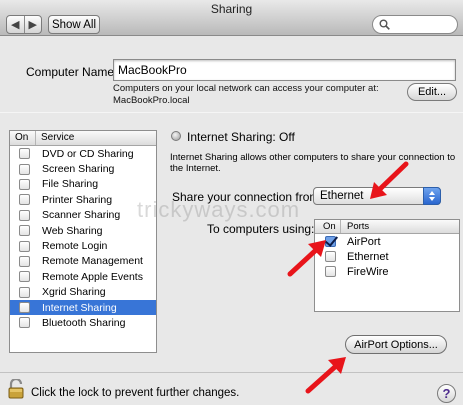 This screenshot has height=405, width=463. I want to click on service-label: Xgrid Sharing, so click(74, 292).